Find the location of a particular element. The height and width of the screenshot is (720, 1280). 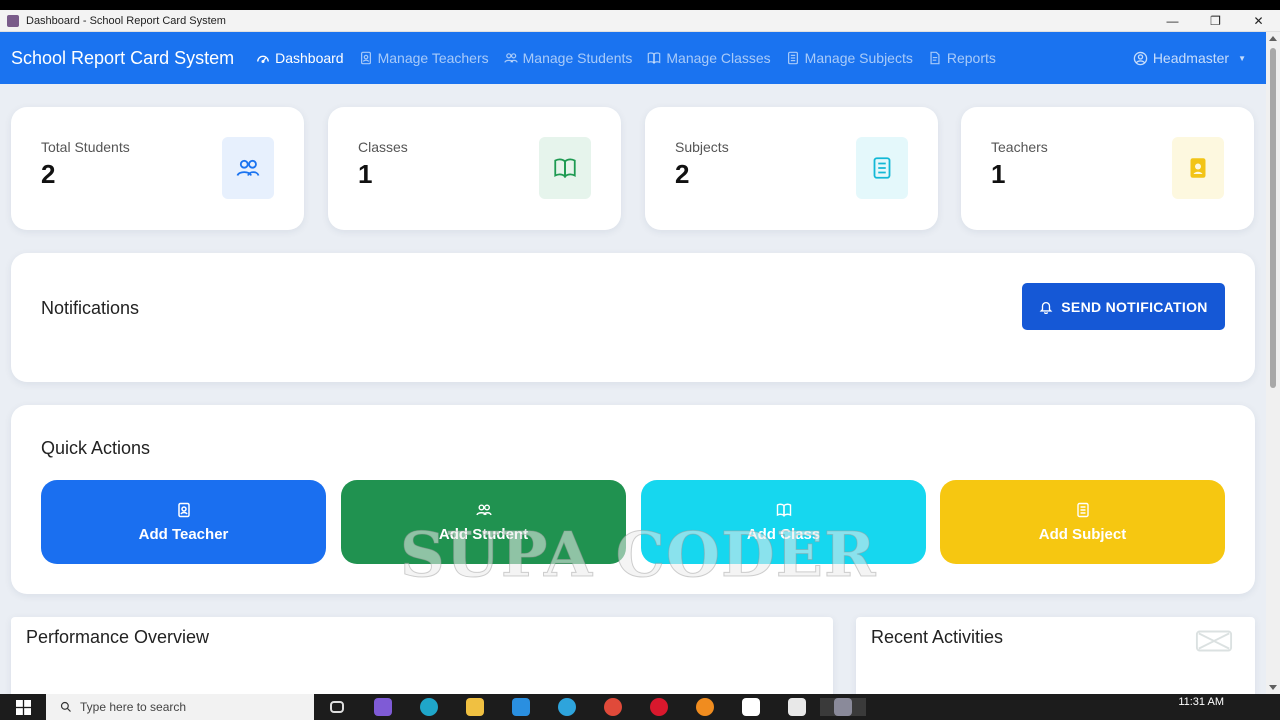

recent-title: Recent Activities is located at coordinates (937, 637).